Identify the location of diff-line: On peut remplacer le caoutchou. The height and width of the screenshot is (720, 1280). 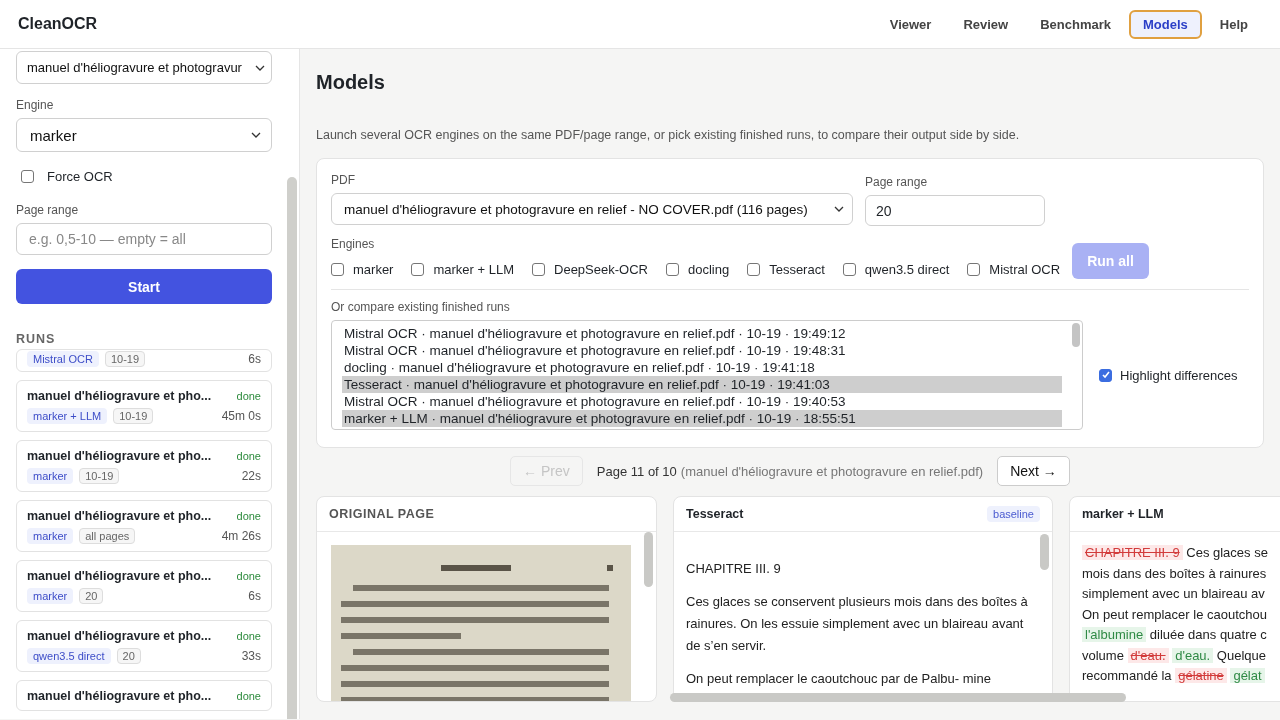
(1175, 614).